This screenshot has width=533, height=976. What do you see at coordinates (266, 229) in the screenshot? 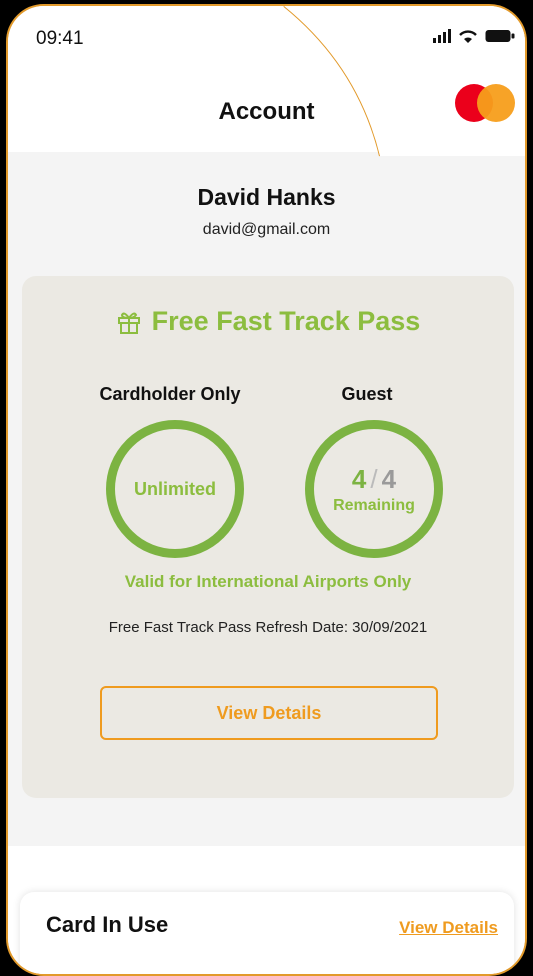
I see `profile-email: david@gmail.com` at bounding box center [266, 229].